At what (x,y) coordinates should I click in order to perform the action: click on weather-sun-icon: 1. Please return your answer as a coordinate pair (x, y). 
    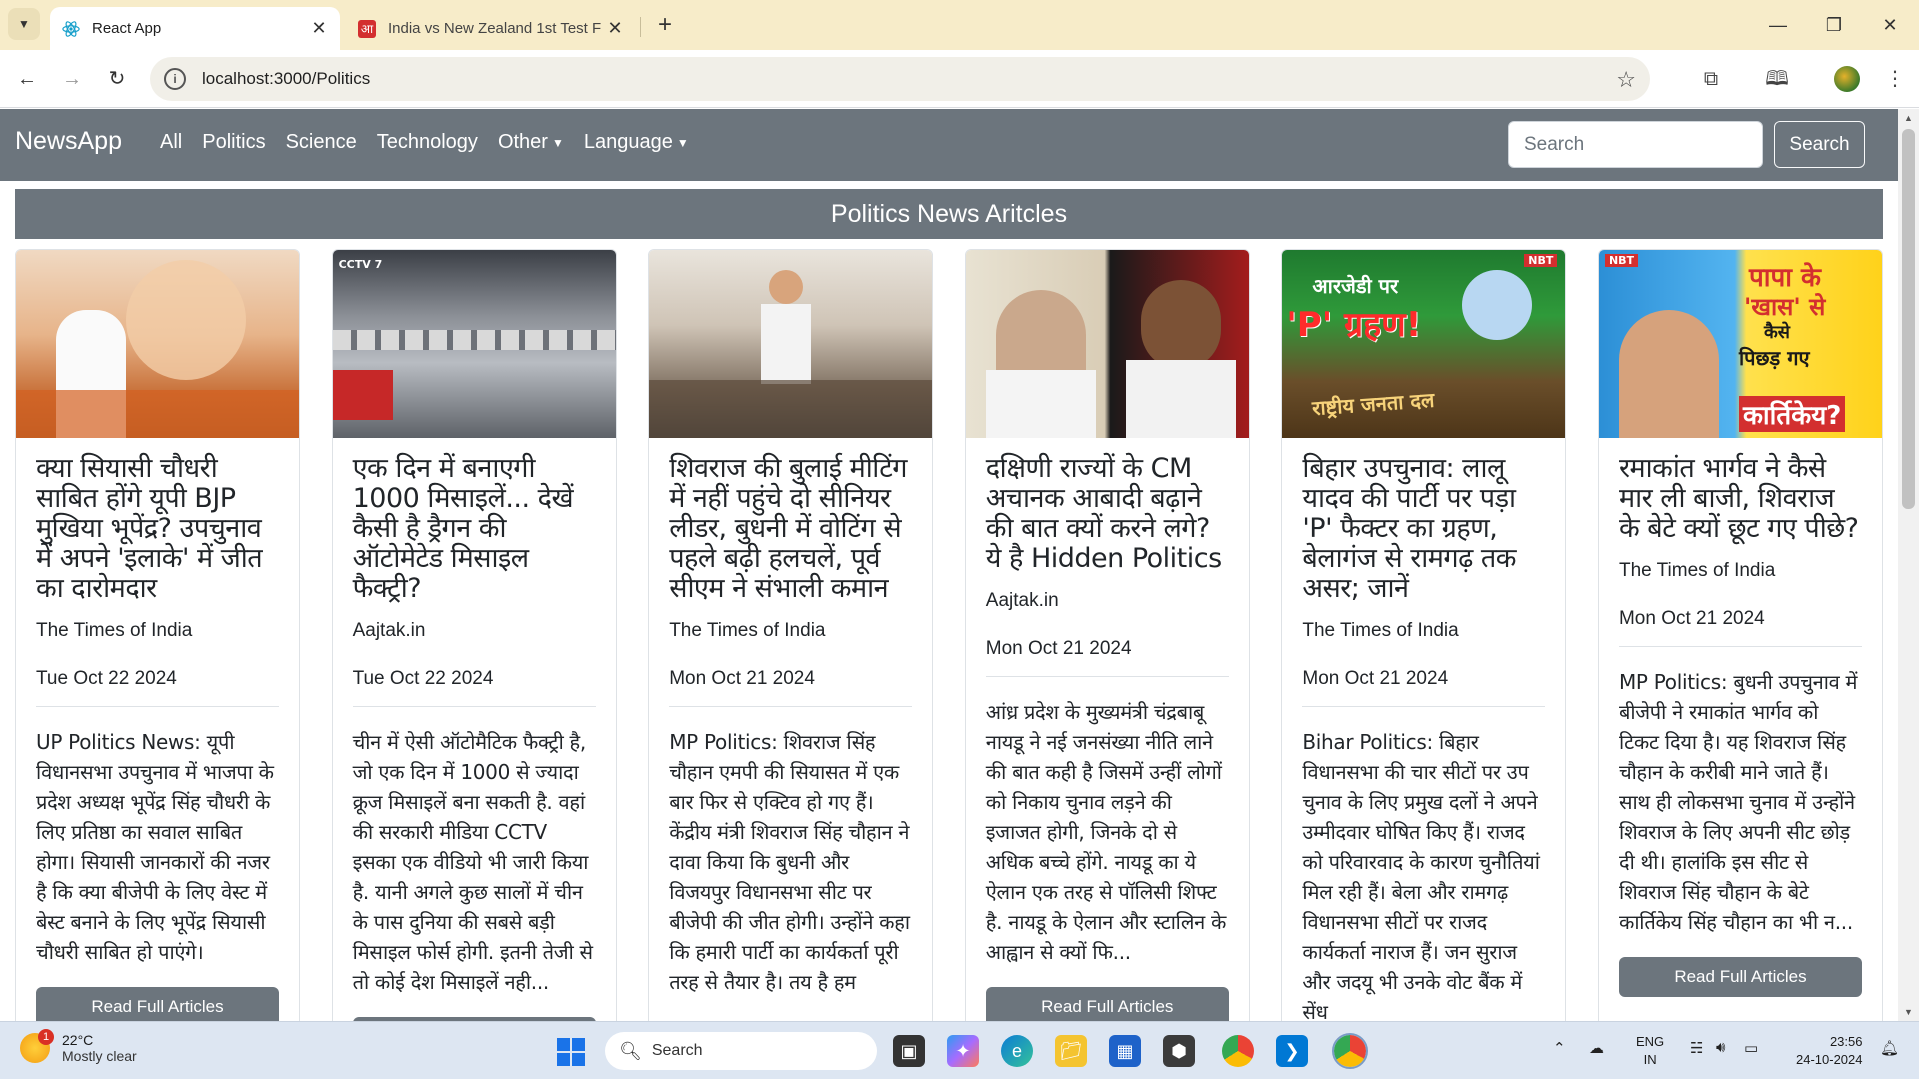
    Looking at the image, I should click on (37, 1046).